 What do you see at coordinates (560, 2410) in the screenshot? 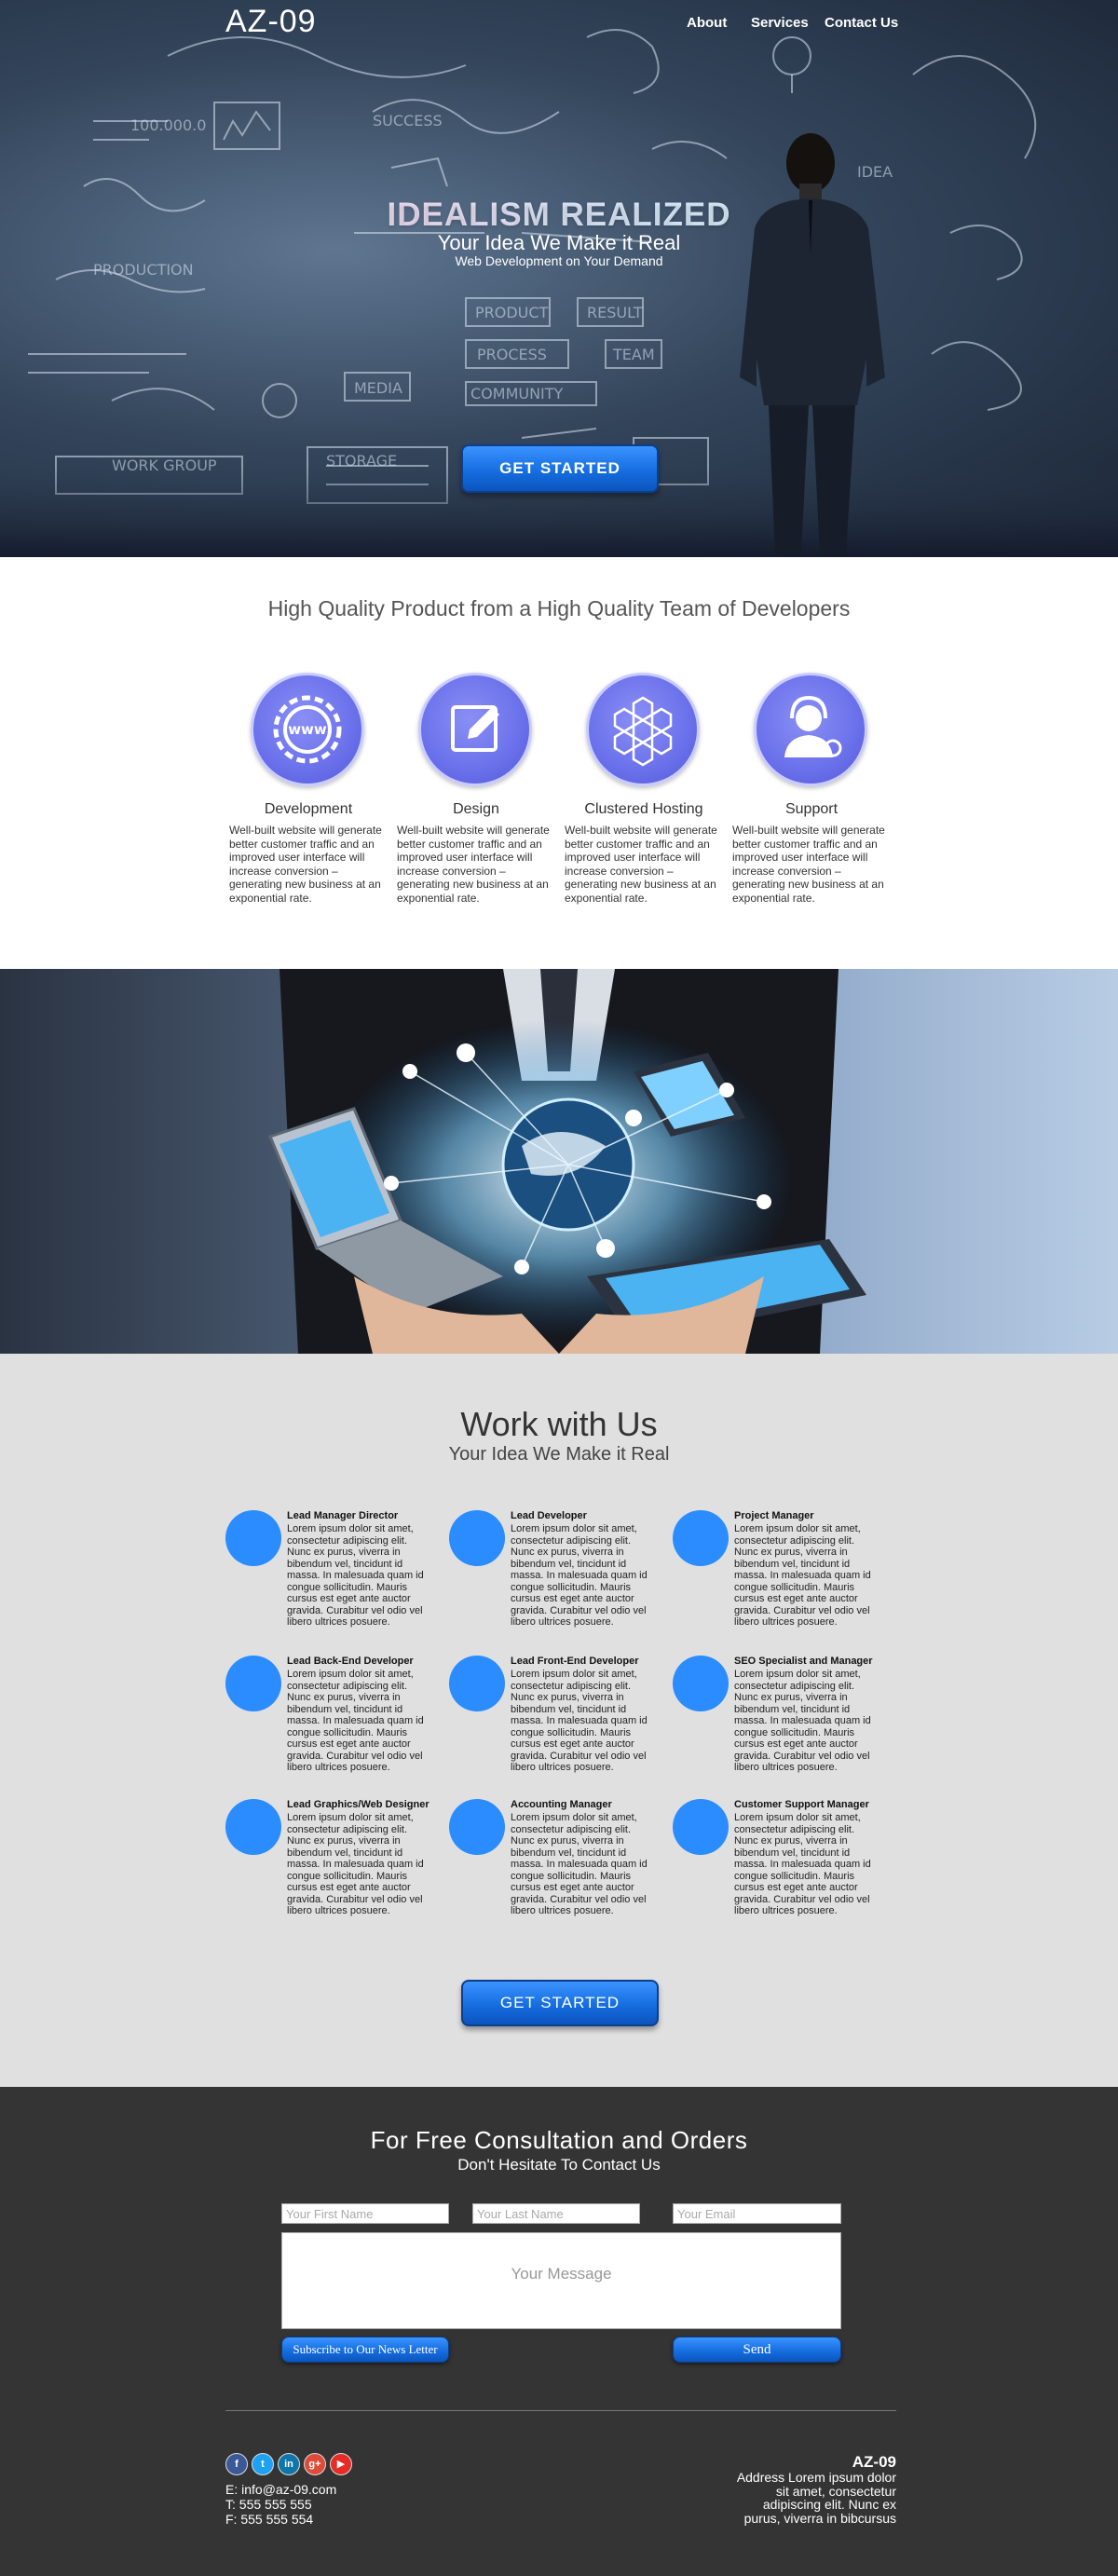
I see `footer-divider` at bounding box center [560, 2410].